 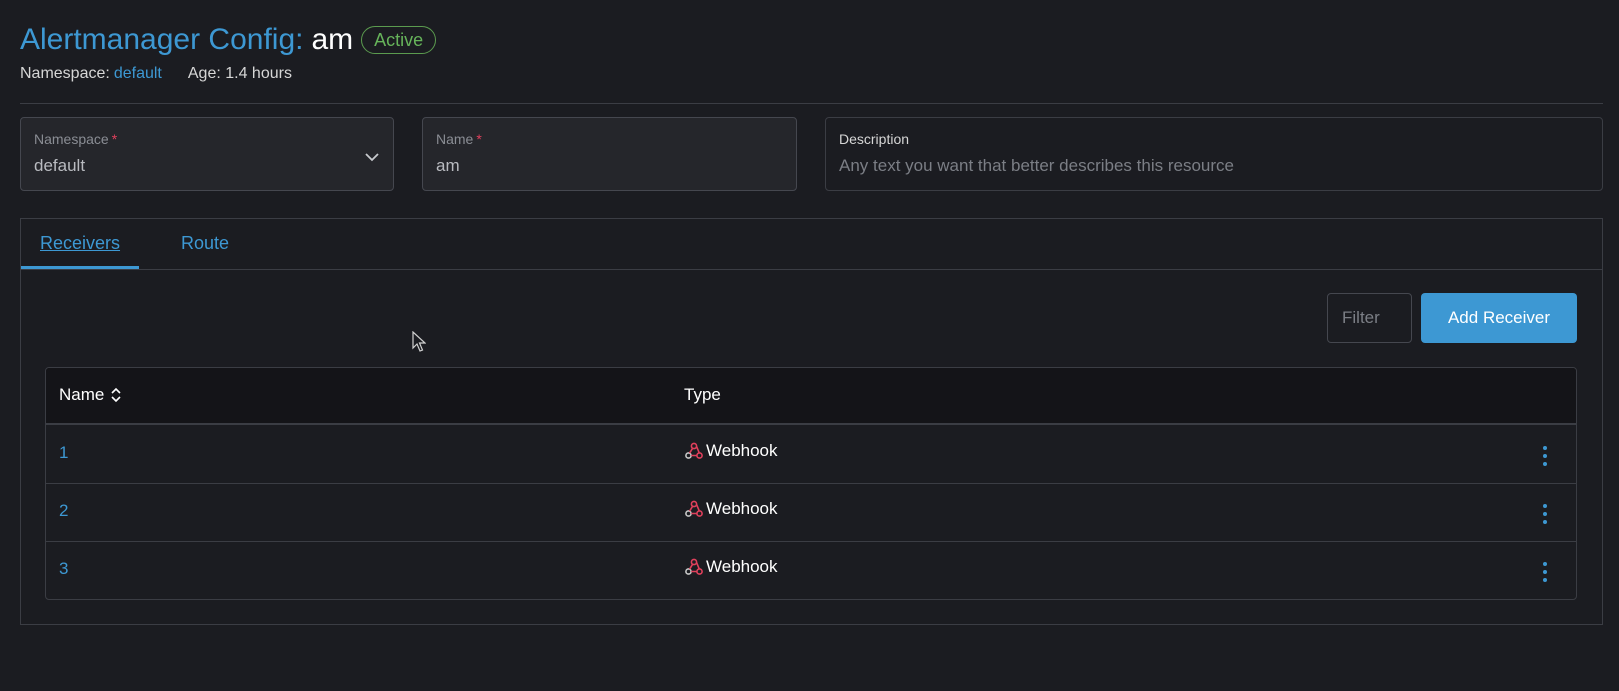 What do you see at coordinates (609, 154) in the screenshot?
I see `name-field: Name * am` at bounding box center [609, 154].